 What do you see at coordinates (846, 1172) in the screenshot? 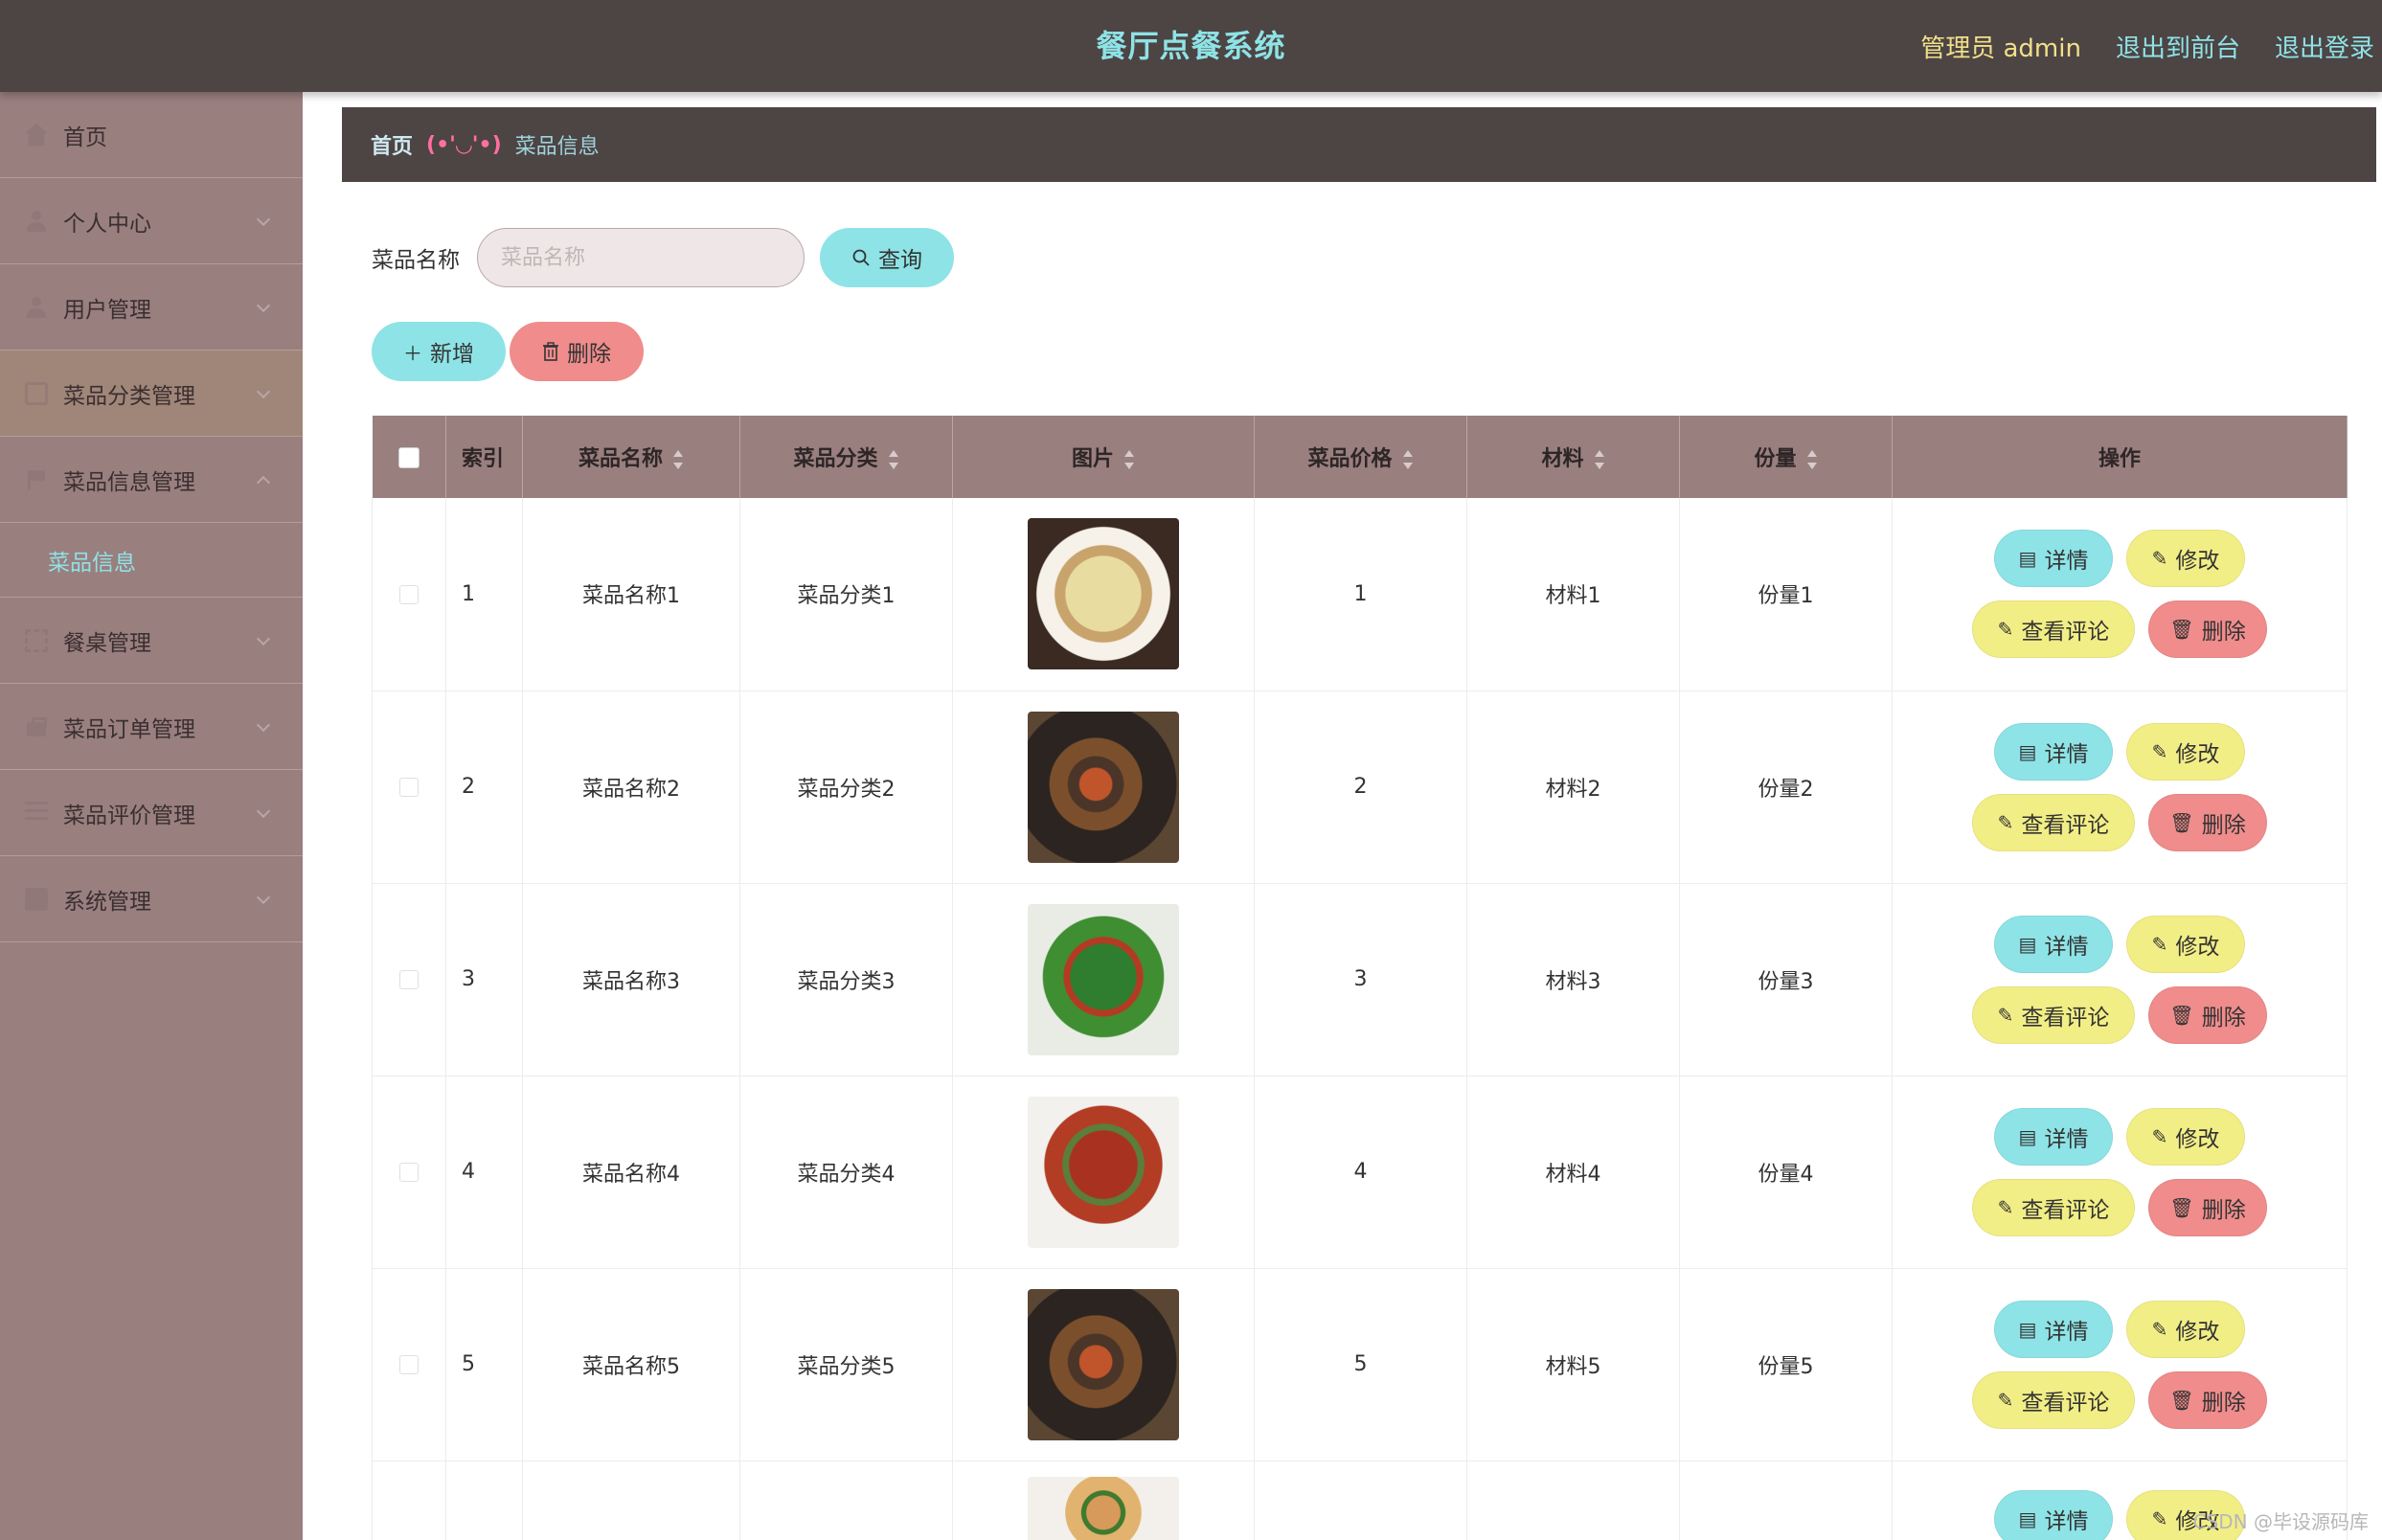
I see `cell-category: 菜品分类4` at bounding box center [846, 1172].